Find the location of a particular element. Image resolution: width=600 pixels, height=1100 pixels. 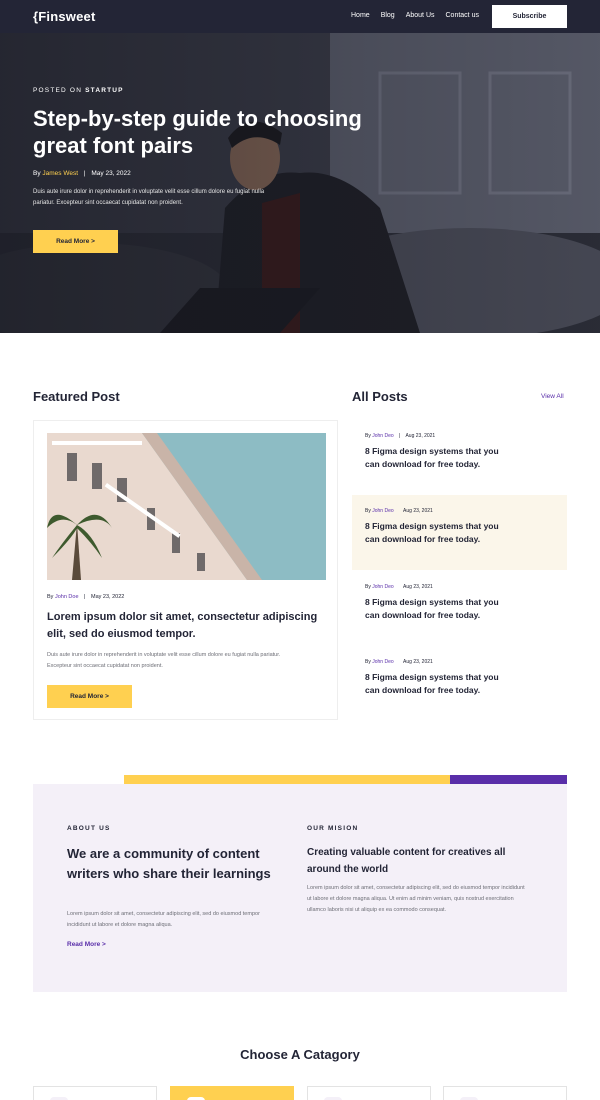

about-us-label: ABOUT US is located at coordinates (89, 828).